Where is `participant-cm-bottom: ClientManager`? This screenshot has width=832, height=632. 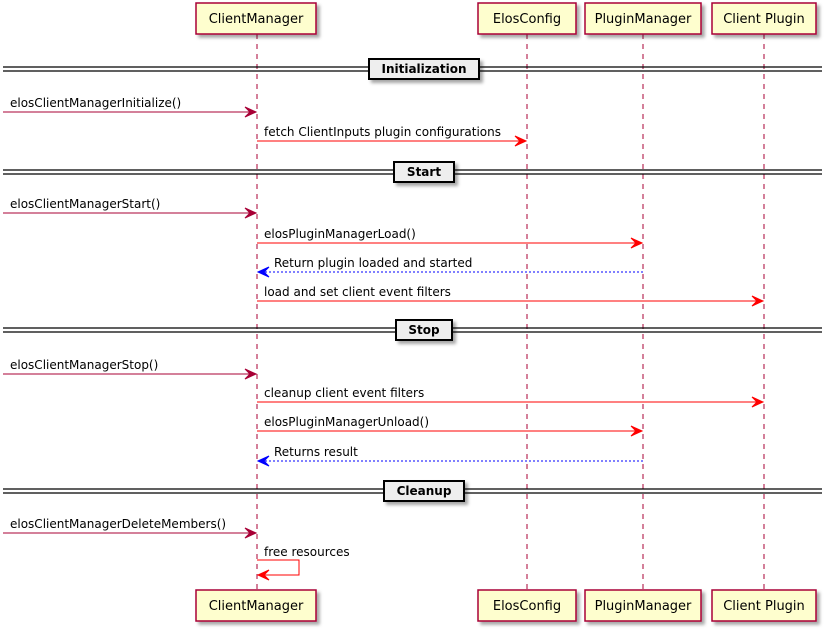 participant-cm-bottom: ClientManager is located at coordinates (256, 605).